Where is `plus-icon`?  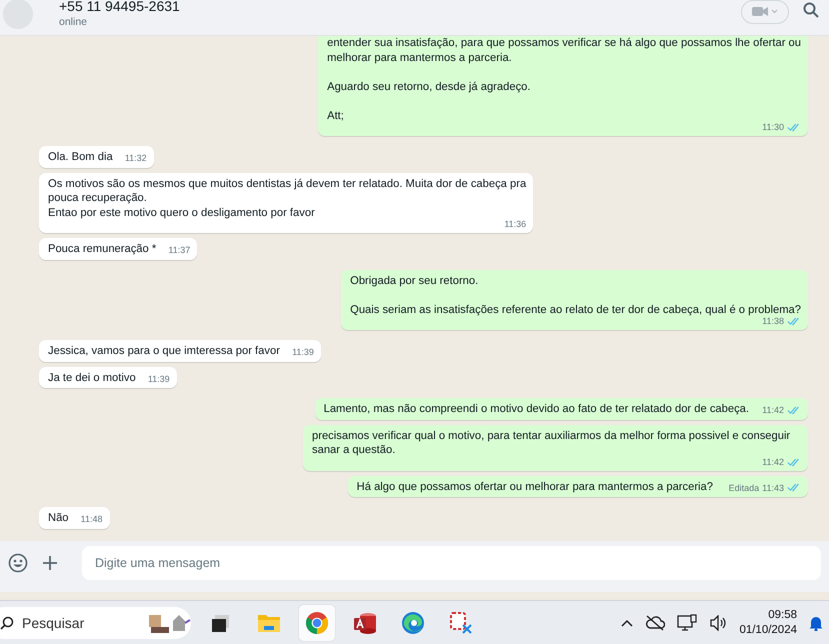 plus-icon is located at coordinates (50, 562).